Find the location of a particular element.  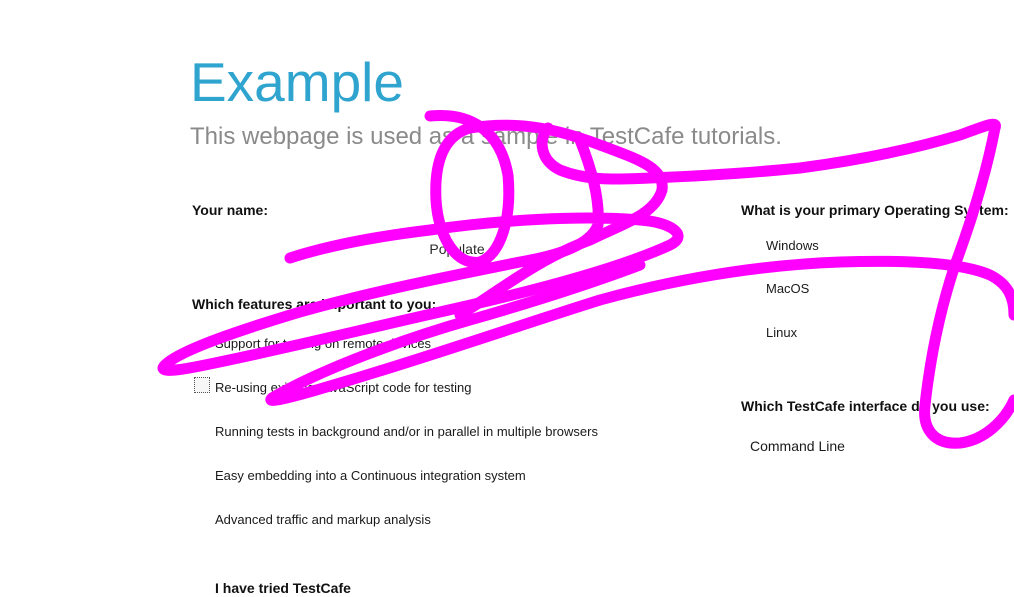

os-option-label: Windows is located at coordinates (792, 245).